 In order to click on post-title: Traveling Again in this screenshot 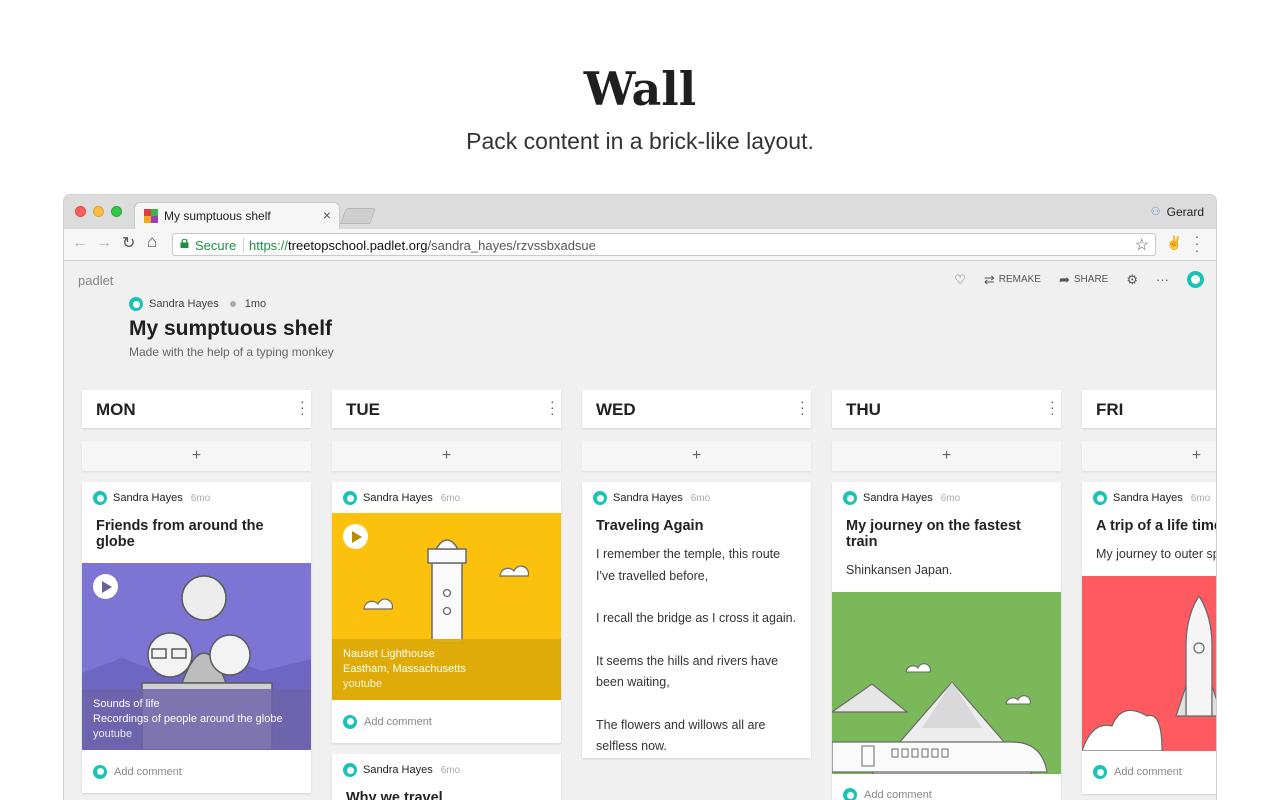, I will do `click(650, 526)`.